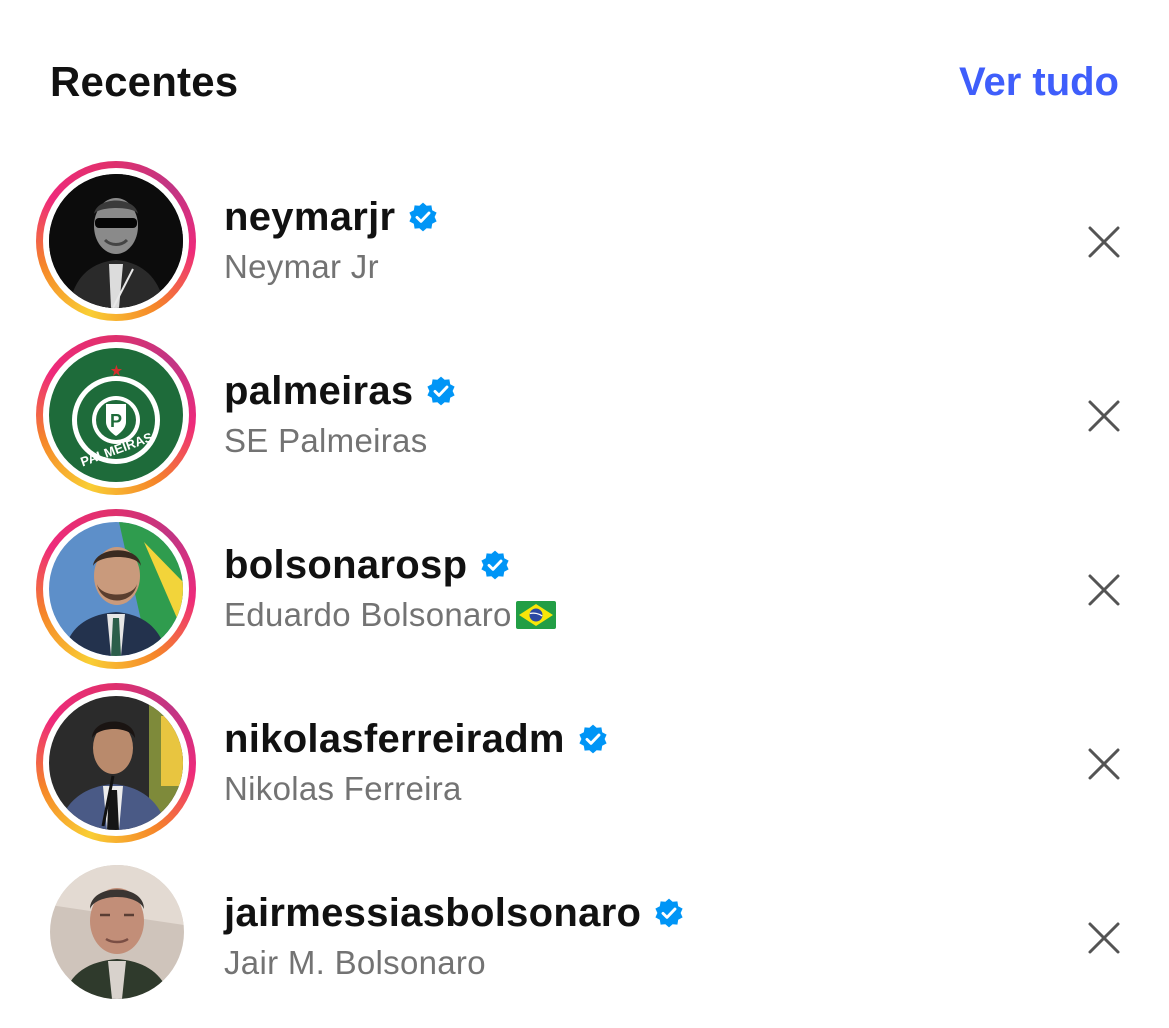 Image resolution: width=1169 pixels, height=1028 pixels. I want to click on palmeiras-logo-icon: P PALMEIRAS, so click(116, 415).